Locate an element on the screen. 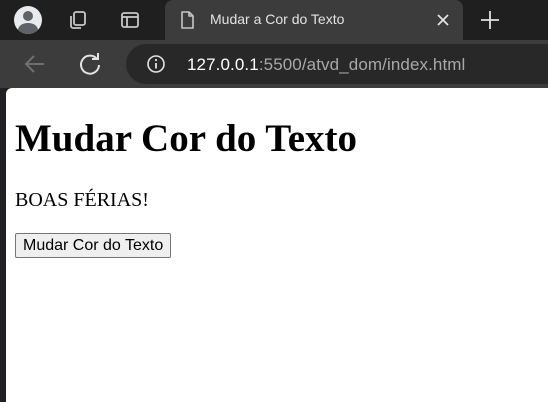 The height and width of the screenshot is (402, 548). profile-avatar-icon is located at coordinates (28, 20).